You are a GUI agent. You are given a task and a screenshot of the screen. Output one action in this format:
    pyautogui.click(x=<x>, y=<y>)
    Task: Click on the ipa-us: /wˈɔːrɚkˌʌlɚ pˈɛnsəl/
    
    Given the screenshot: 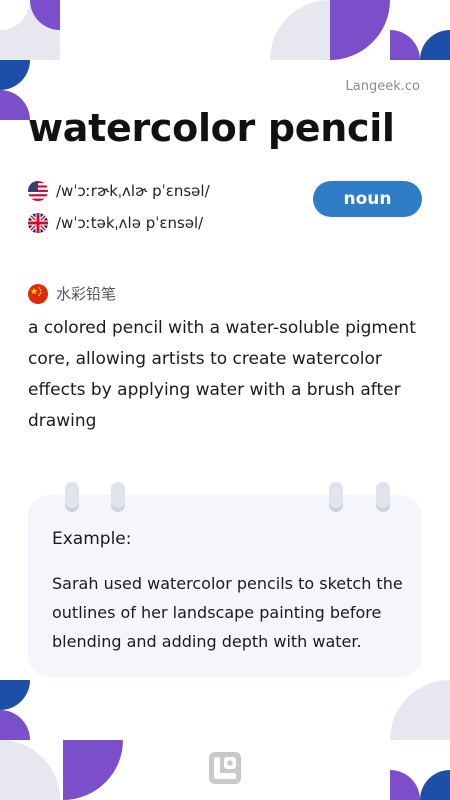 What is the action you would take?
    pyautogui.click(x=133, y=191)
    